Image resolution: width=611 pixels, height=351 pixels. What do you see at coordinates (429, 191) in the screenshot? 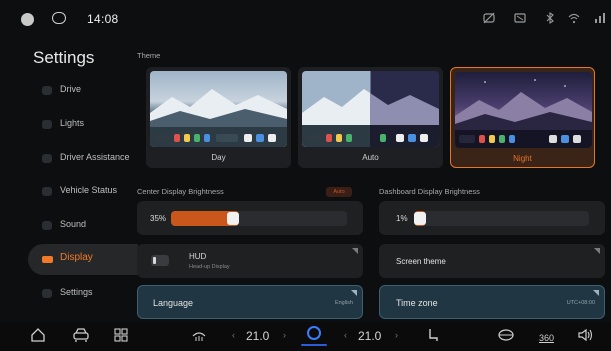
I see `dashboard-brightness-label: Dashboard Display Brightness` at bounding box center [429, 191].